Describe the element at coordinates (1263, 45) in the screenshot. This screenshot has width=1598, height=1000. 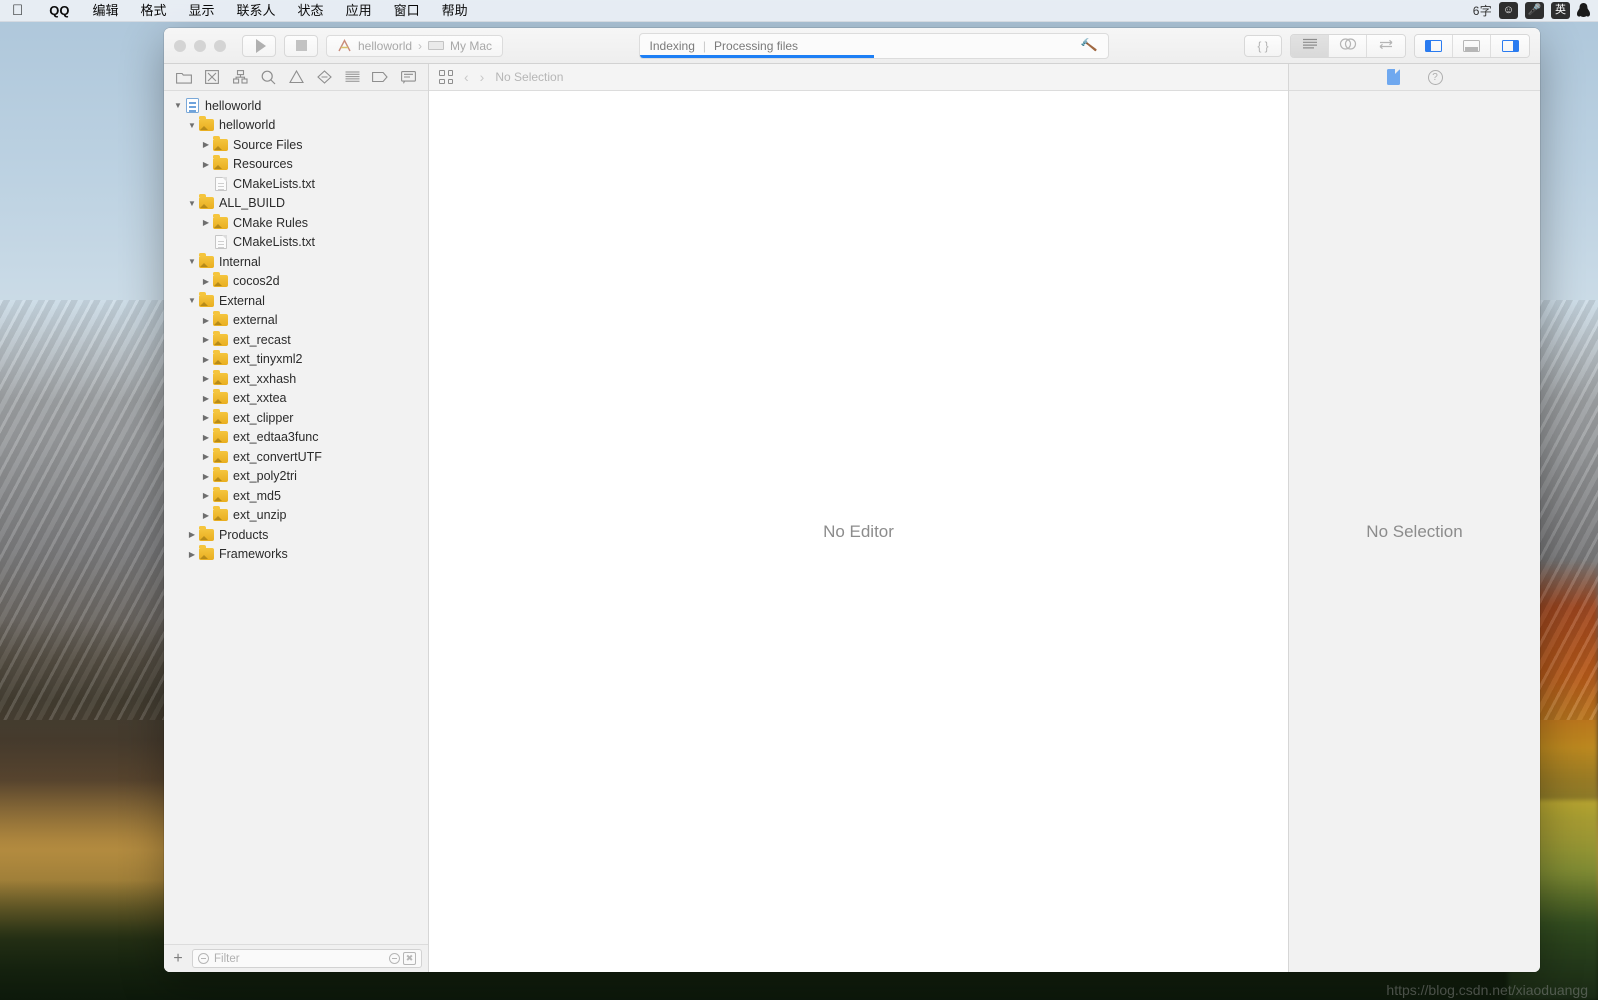
I see `code-braces-button: { }` at that location.